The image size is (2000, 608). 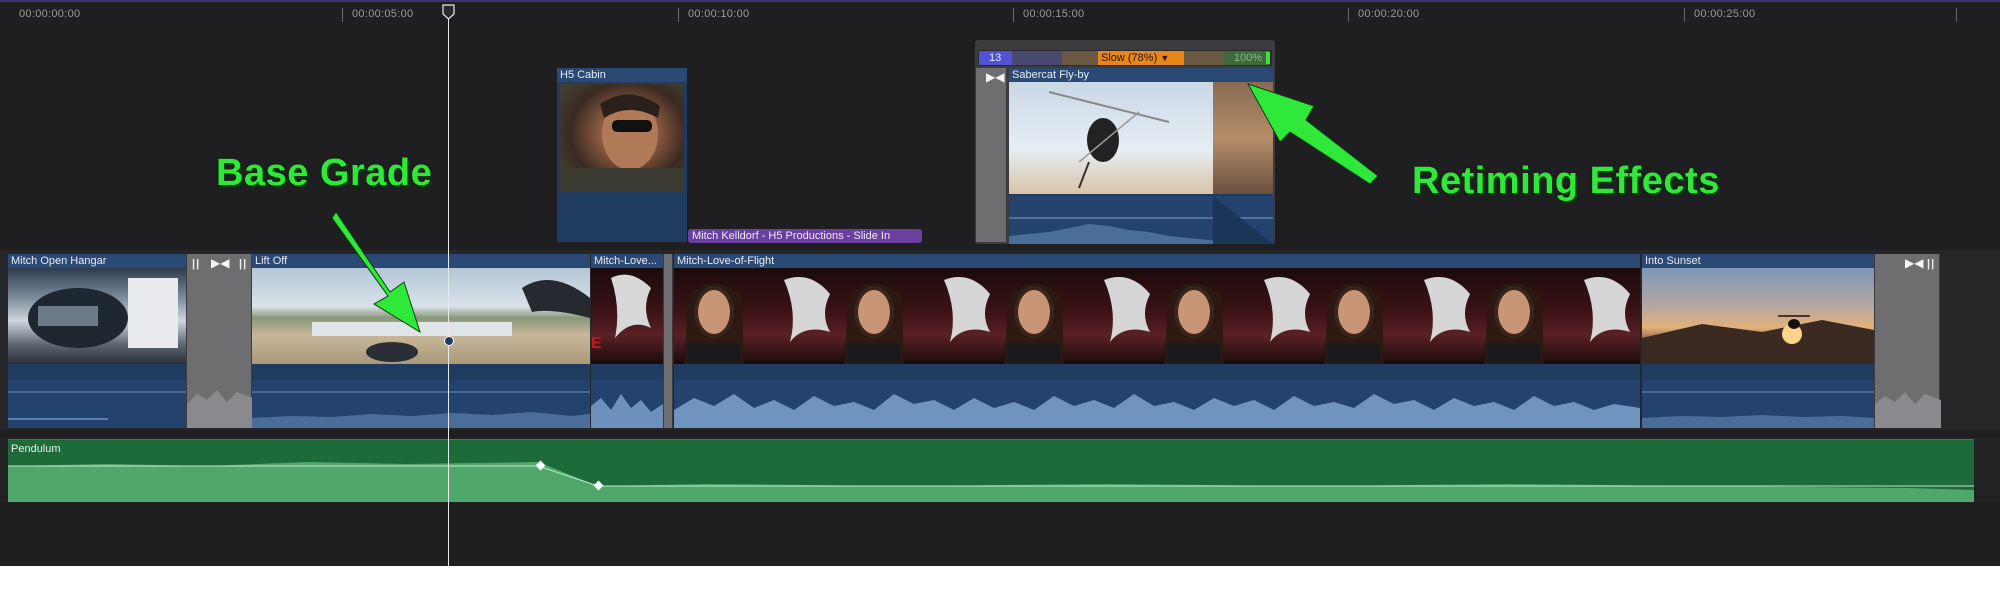 I want to click on primary-clip-love-of-flight: Mitch-Love-of-Flight, so click(x=1157, y=341).